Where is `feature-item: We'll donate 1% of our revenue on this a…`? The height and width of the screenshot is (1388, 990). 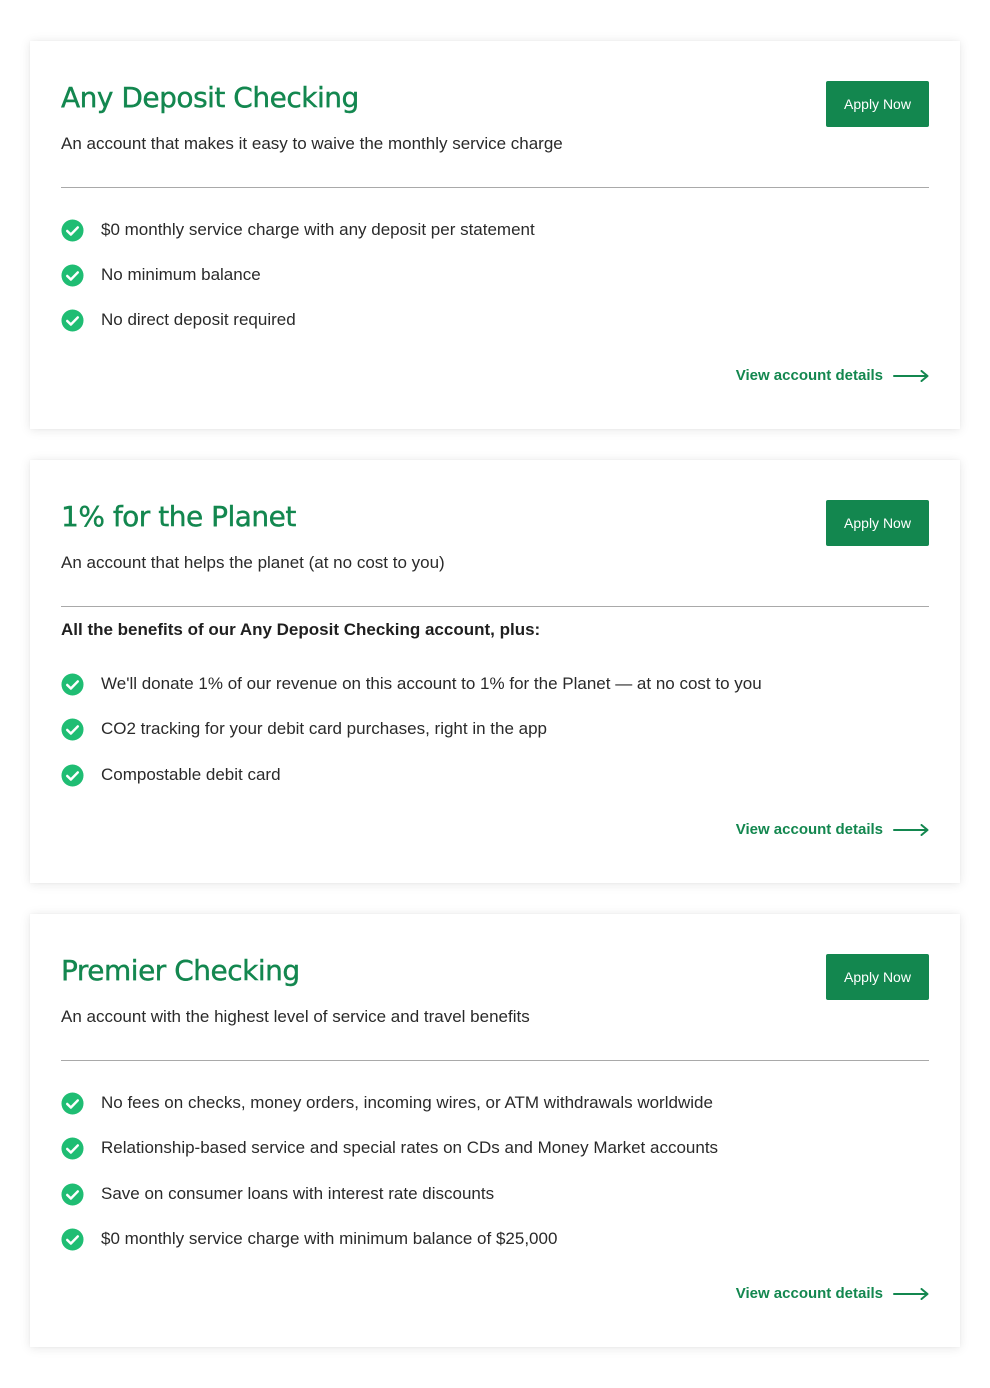
feature-item: We'll donate 1% of our revenue on this a… is located at coordinates (411, 684).